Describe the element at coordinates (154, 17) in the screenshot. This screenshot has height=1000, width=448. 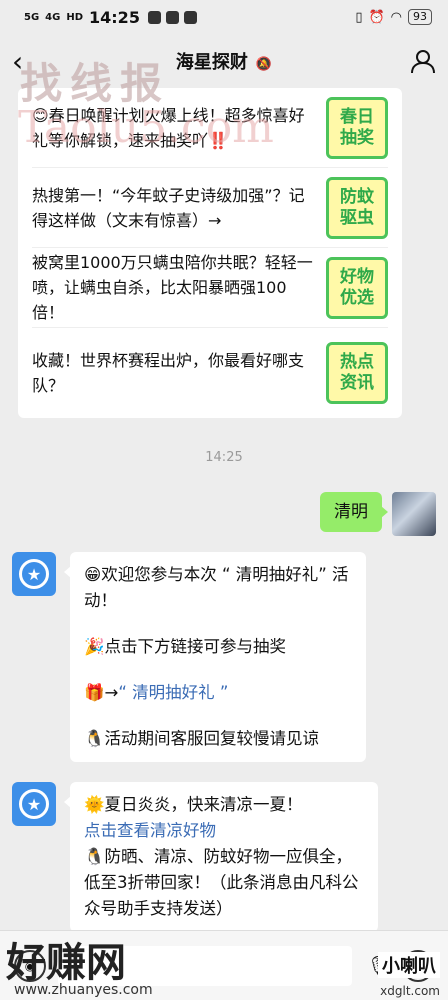
I see `notification-icon` at that location.